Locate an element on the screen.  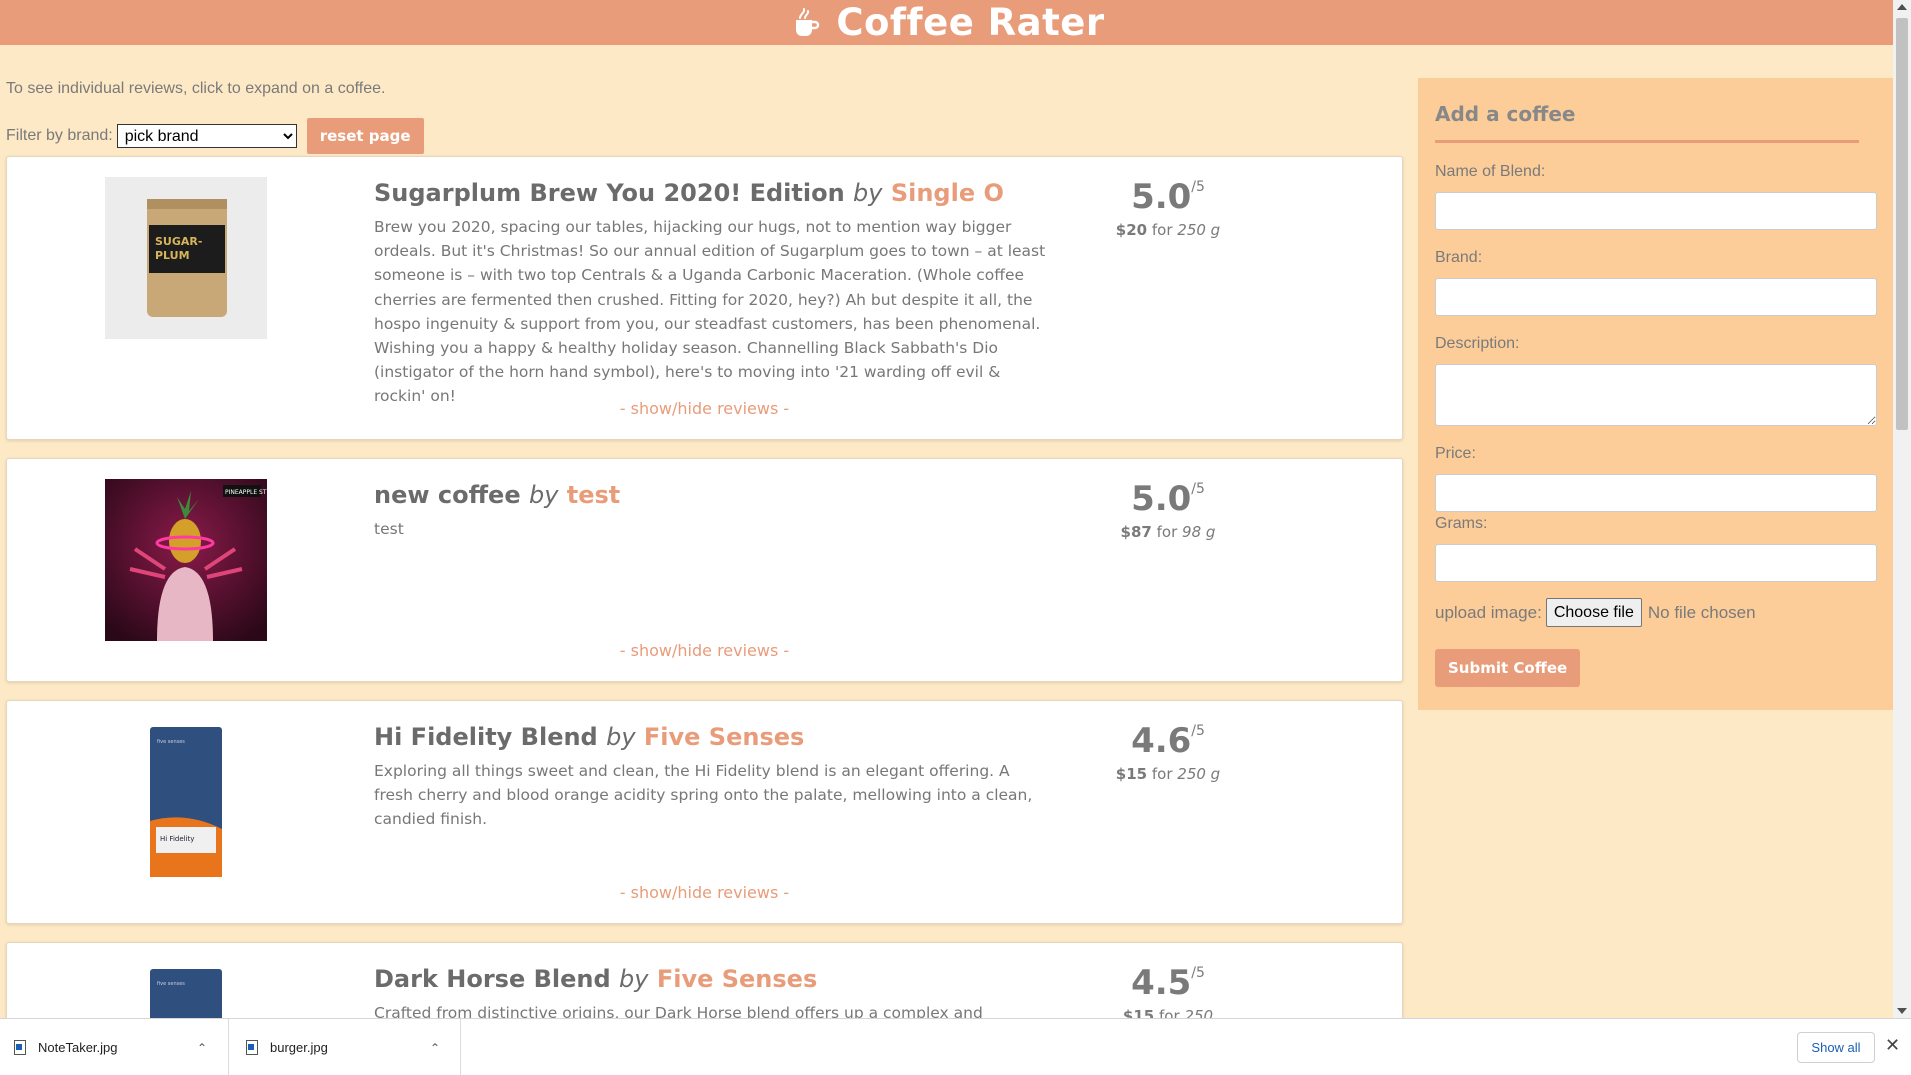
grams-input is located at coordinates (1656, 563).